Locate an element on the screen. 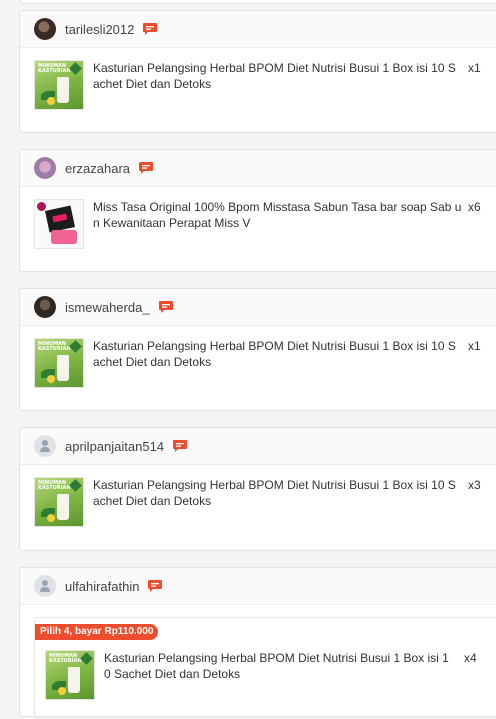  buyer-username: erzazahara is located at coordinates (97, 168).